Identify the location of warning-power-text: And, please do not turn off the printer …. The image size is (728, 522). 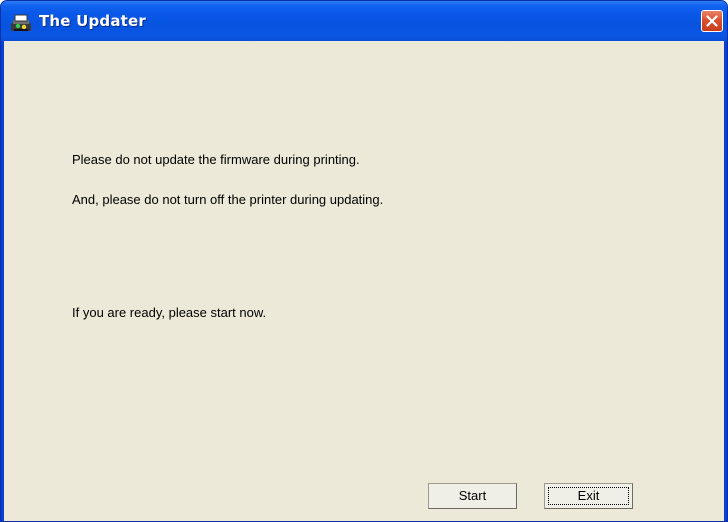
(228, 199).